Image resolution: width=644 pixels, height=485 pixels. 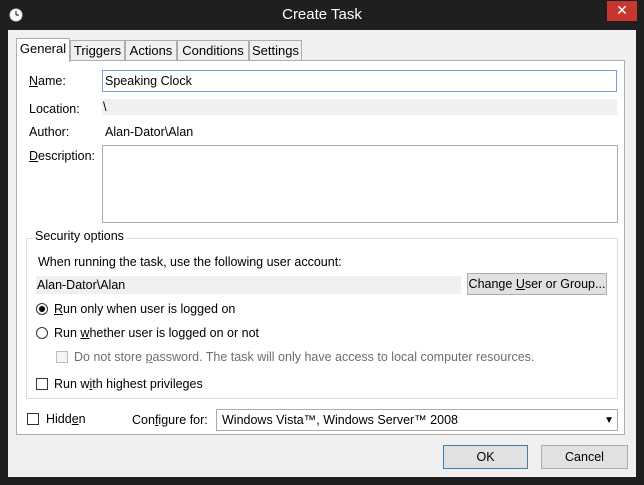 What do you see at coordinates (79, 236) in the screenshot?
I see `security-options-title: Security options` at bounding box center [79, 236].